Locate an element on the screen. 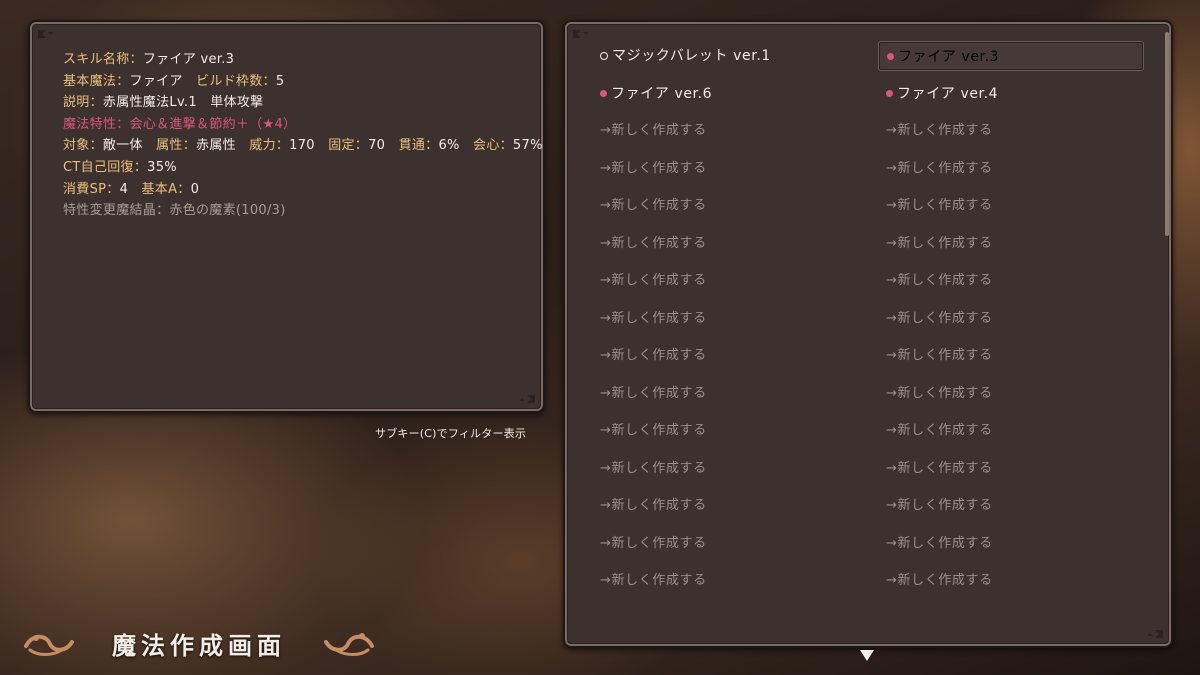  magic-slot: ファイア ver.3 is located at coordinates (1011, 56).